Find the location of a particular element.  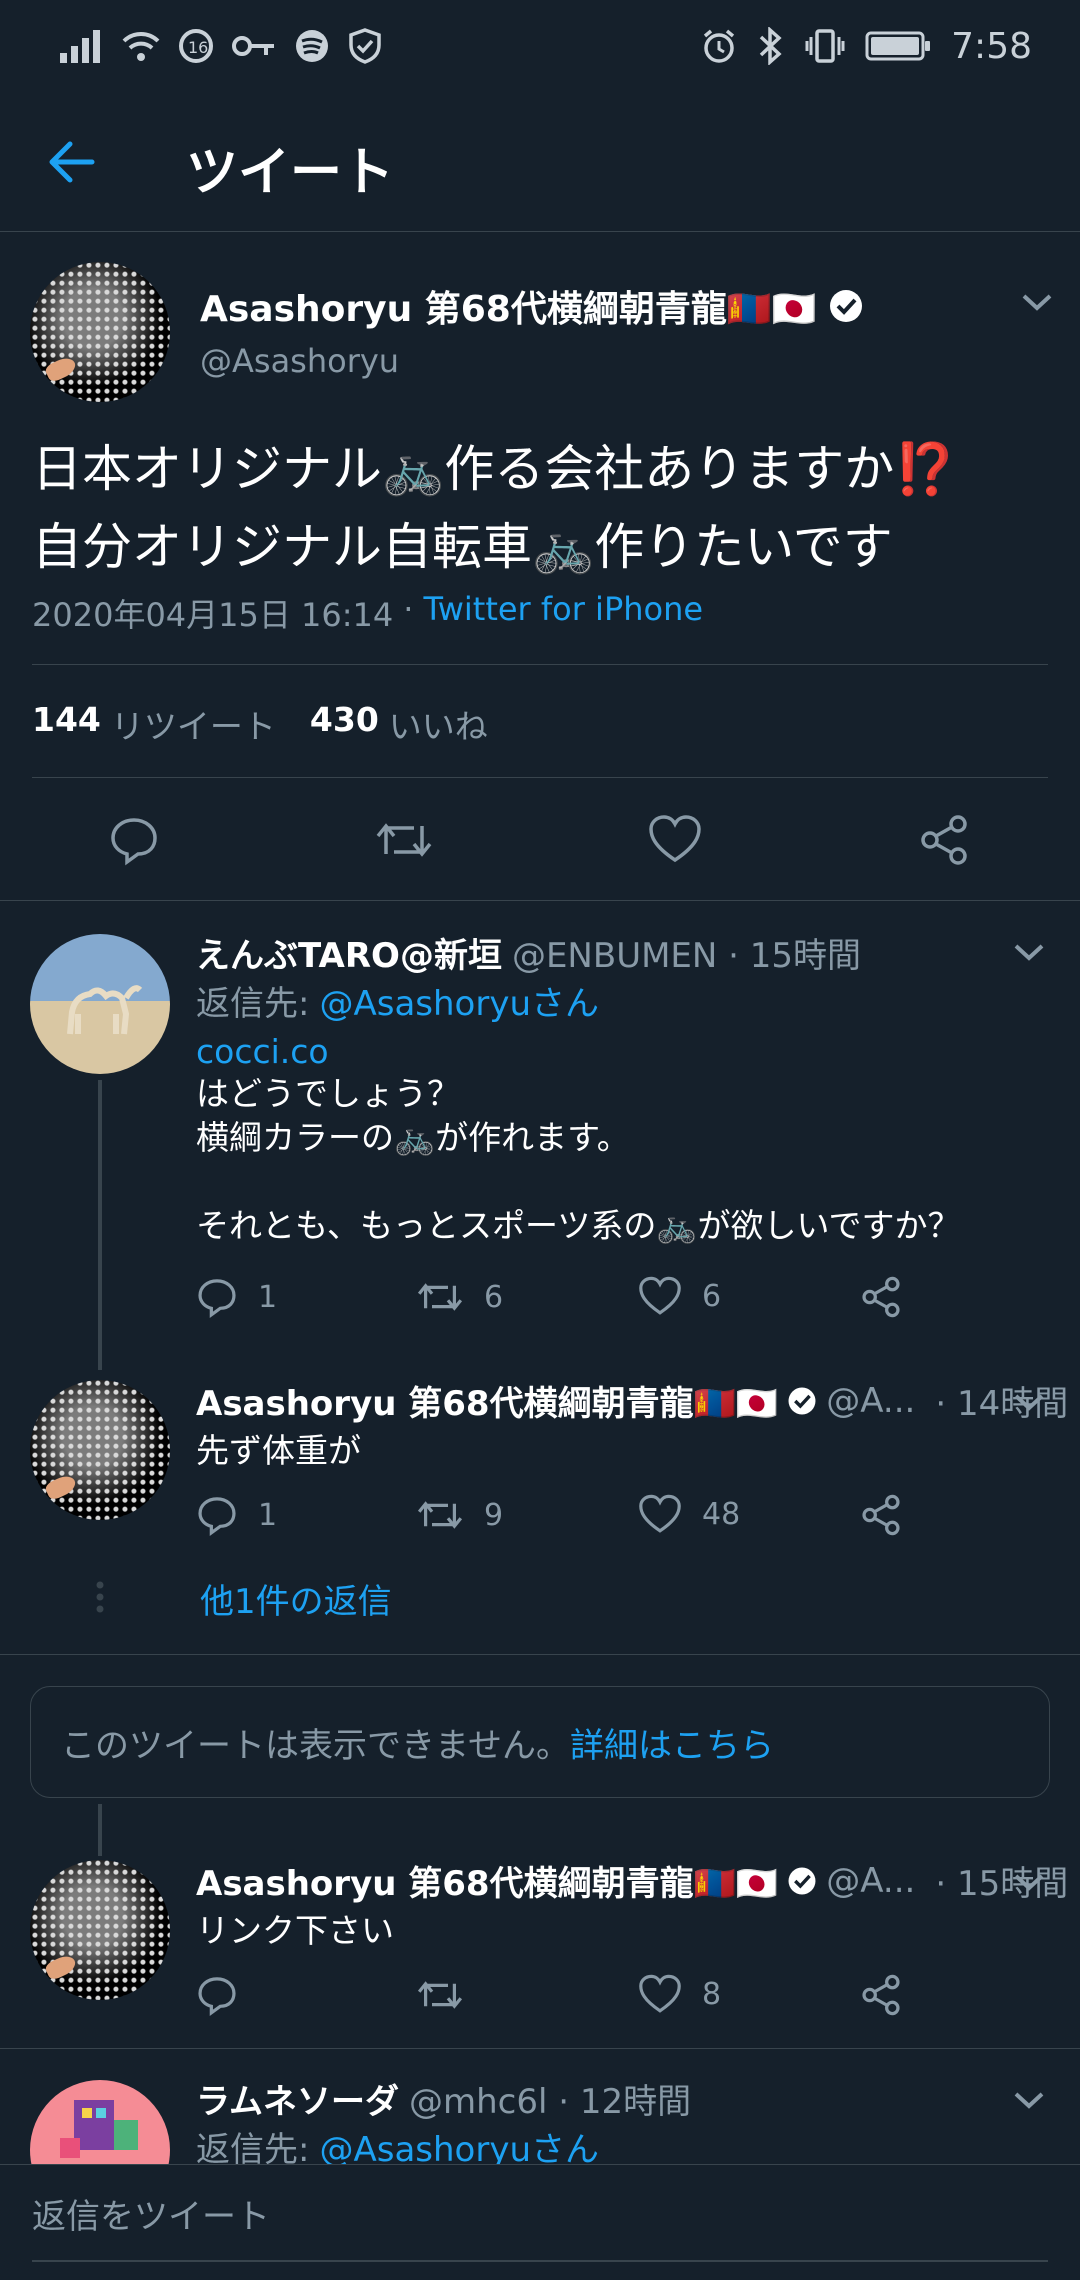

reply-input-underline is located at coordinates (540, 2261).